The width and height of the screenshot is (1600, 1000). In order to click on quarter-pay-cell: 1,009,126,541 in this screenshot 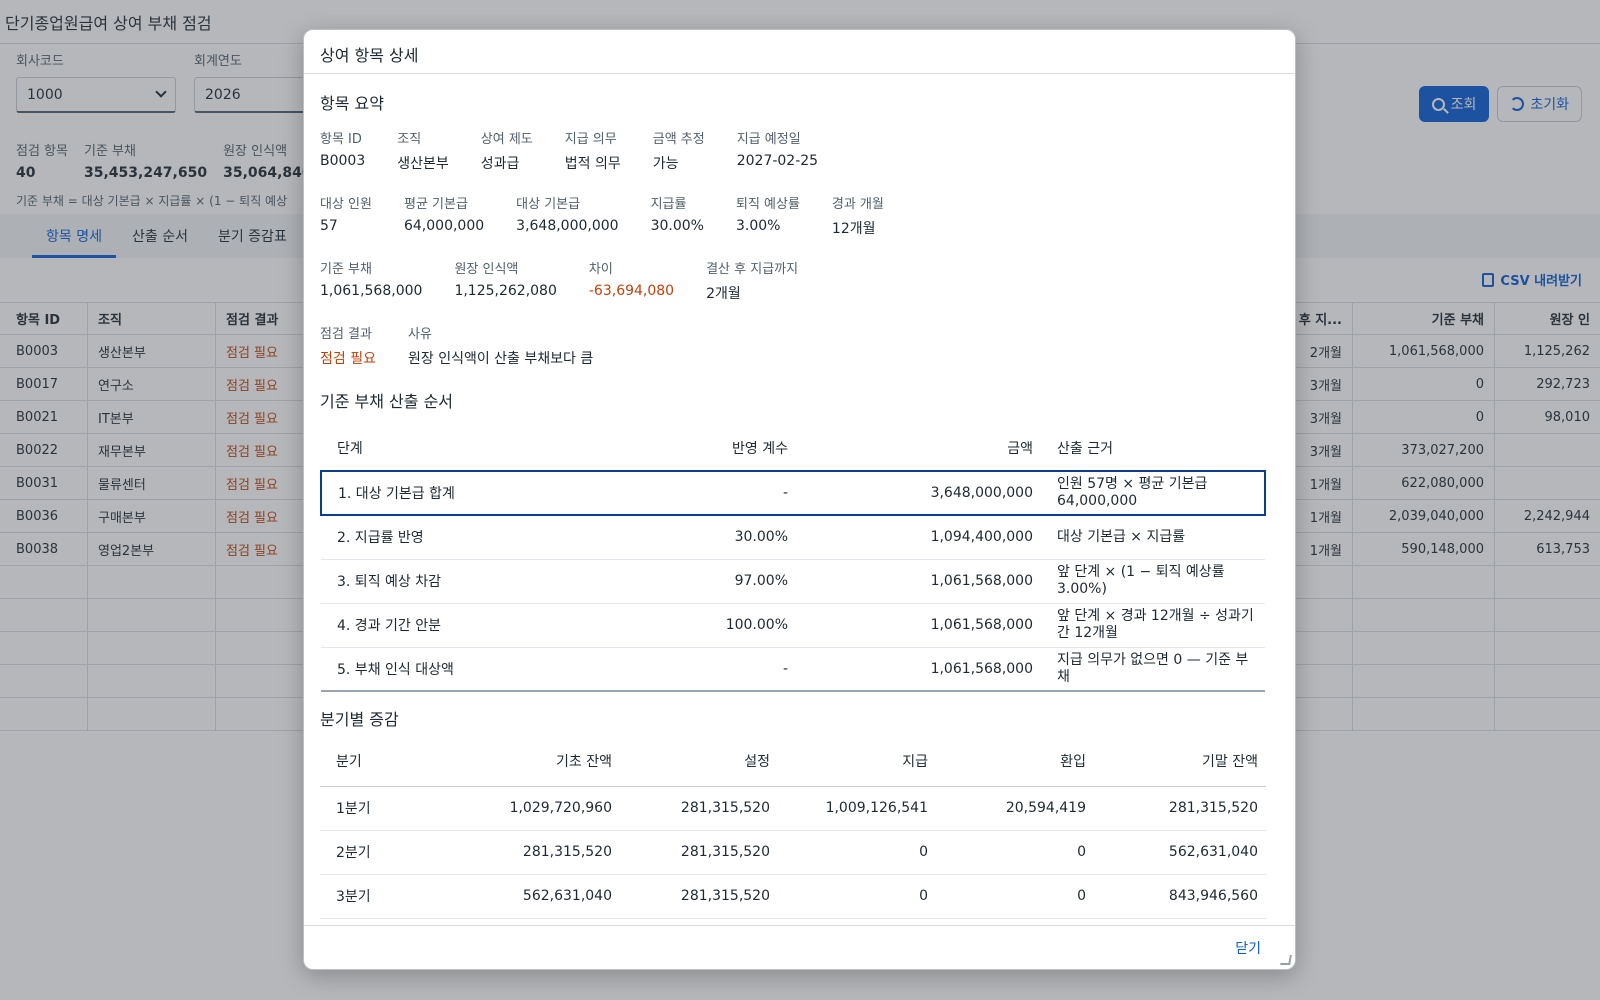, I will do `click(857, 808)`.